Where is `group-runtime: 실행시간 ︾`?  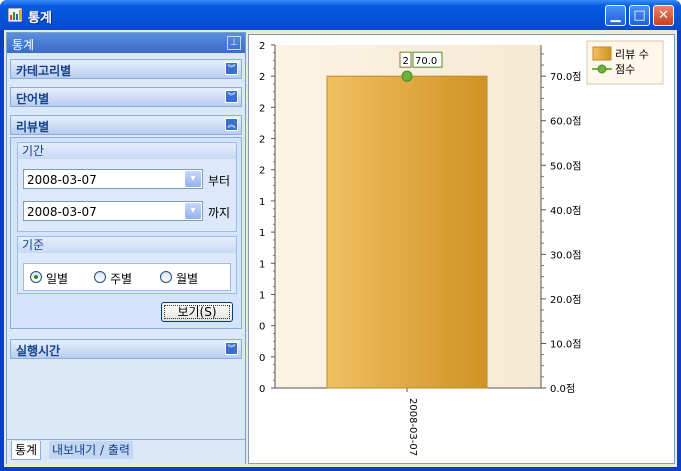 group-runtime: 실행시간 ︾ is located at coordinates (126, 349).